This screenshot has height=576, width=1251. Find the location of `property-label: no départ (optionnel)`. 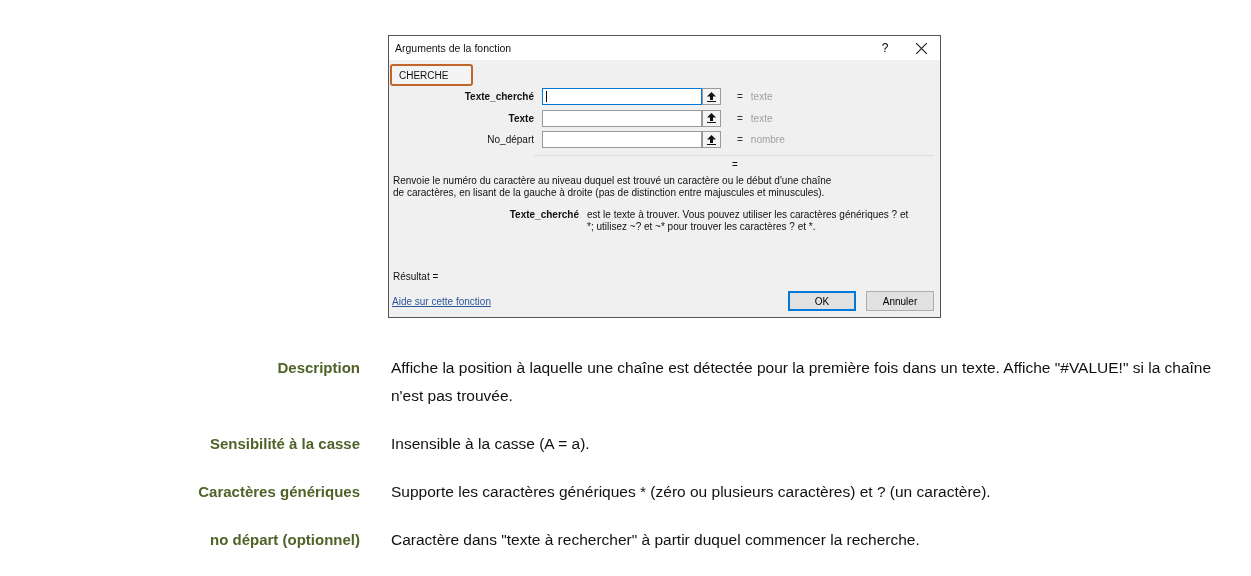

property-label: no départ (optionnel) is located at coordinates (284, 540).